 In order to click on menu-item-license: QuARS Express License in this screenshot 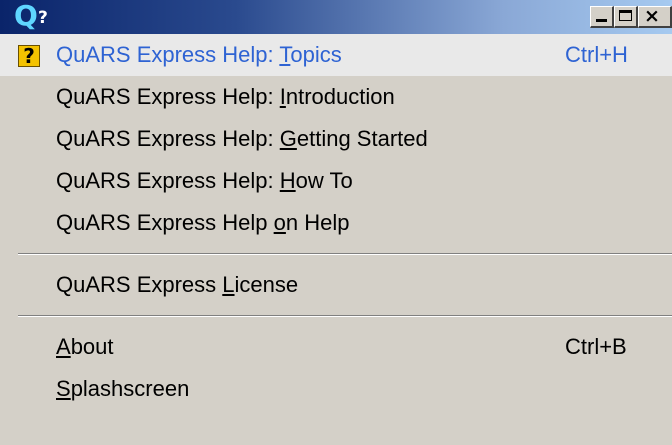, I will do `click(336, 285)`.